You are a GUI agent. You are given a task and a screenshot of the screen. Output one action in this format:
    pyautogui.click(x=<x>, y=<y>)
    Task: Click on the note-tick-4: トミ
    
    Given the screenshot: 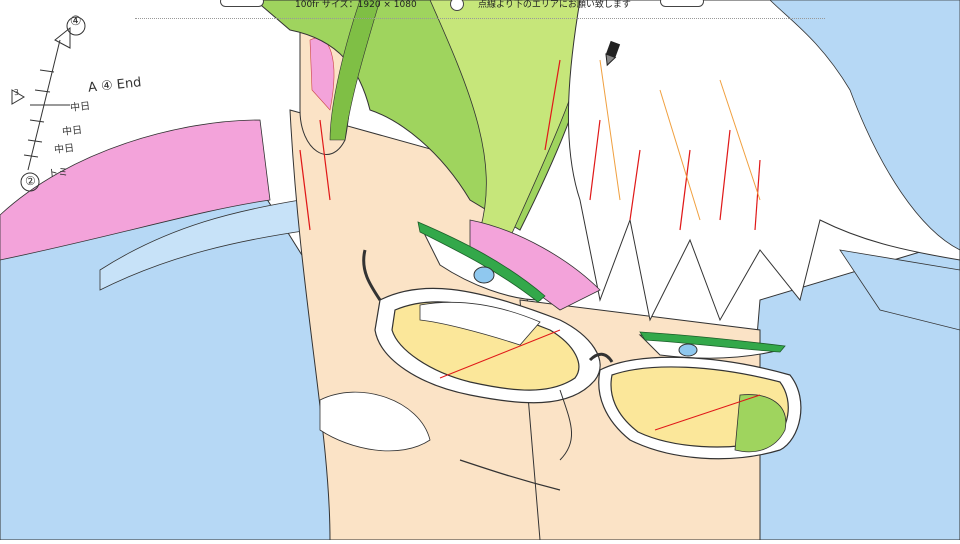 What is the action you would take?
    pyautogui.click(x=58, y=173)
    